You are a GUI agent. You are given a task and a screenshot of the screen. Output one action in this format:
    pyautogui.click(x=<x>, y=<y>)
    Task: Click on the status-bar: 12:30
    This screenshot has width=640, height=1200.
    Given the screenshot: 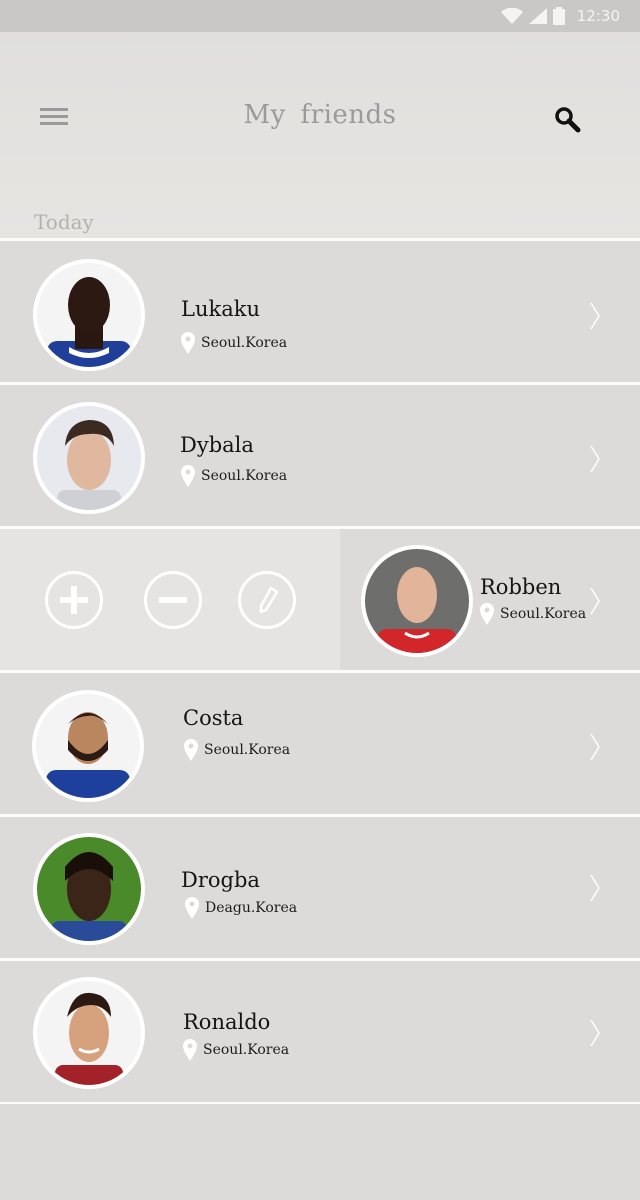 What is the action you would take?
    pyautogui.click(x=320, y=16)
    